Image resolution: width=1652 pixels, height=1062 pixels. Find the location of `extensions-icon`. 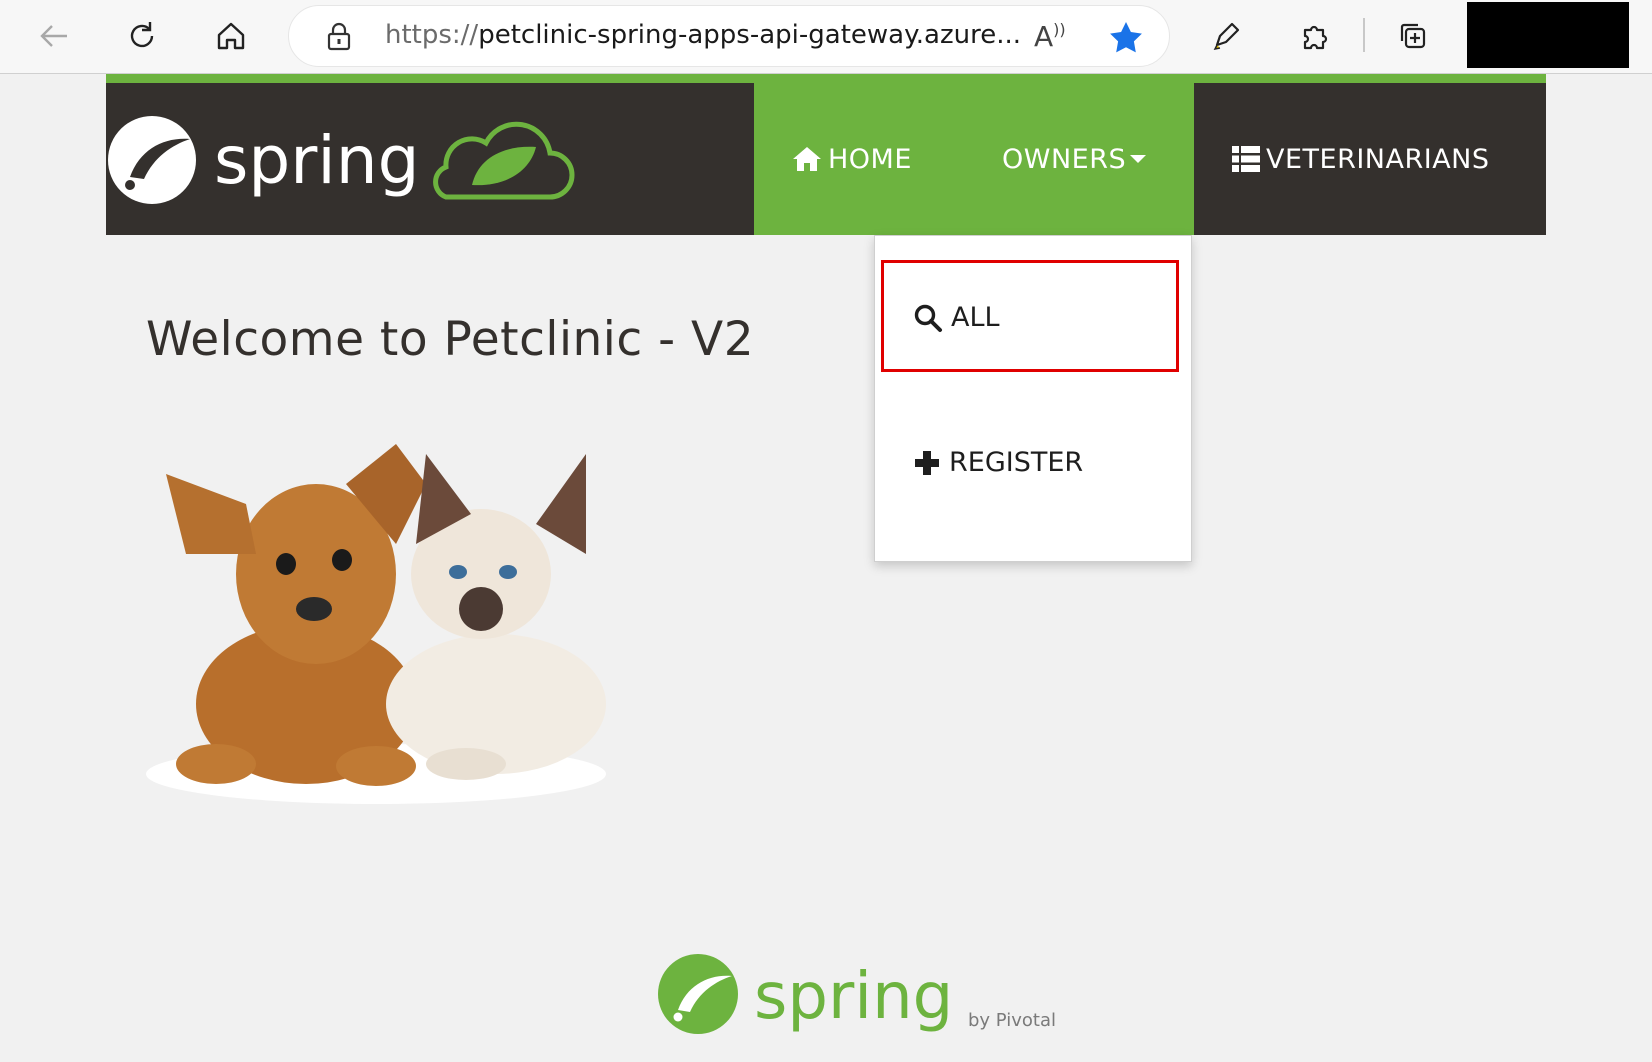

extensions-icon is located at coordinates (1315, 37).